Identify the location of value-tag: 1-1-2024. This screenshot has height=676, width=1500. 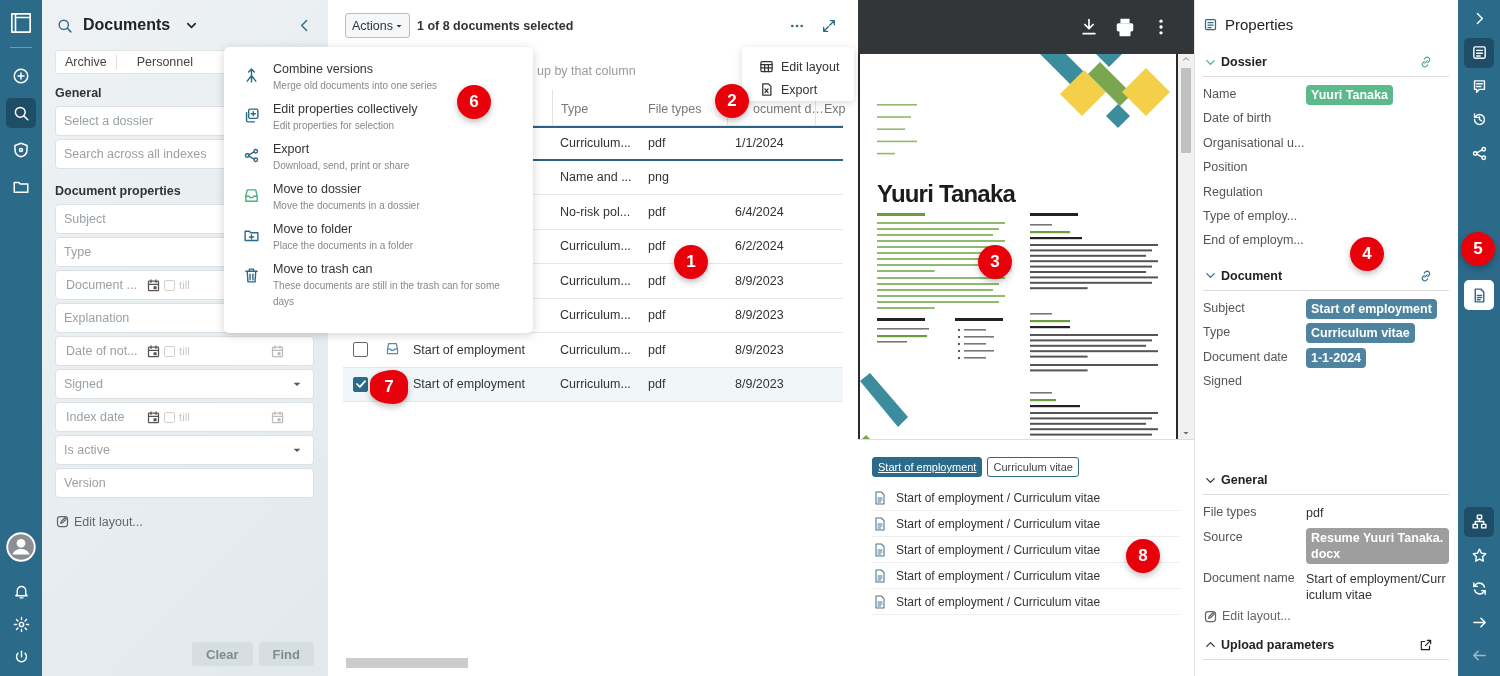
(1336, 357).